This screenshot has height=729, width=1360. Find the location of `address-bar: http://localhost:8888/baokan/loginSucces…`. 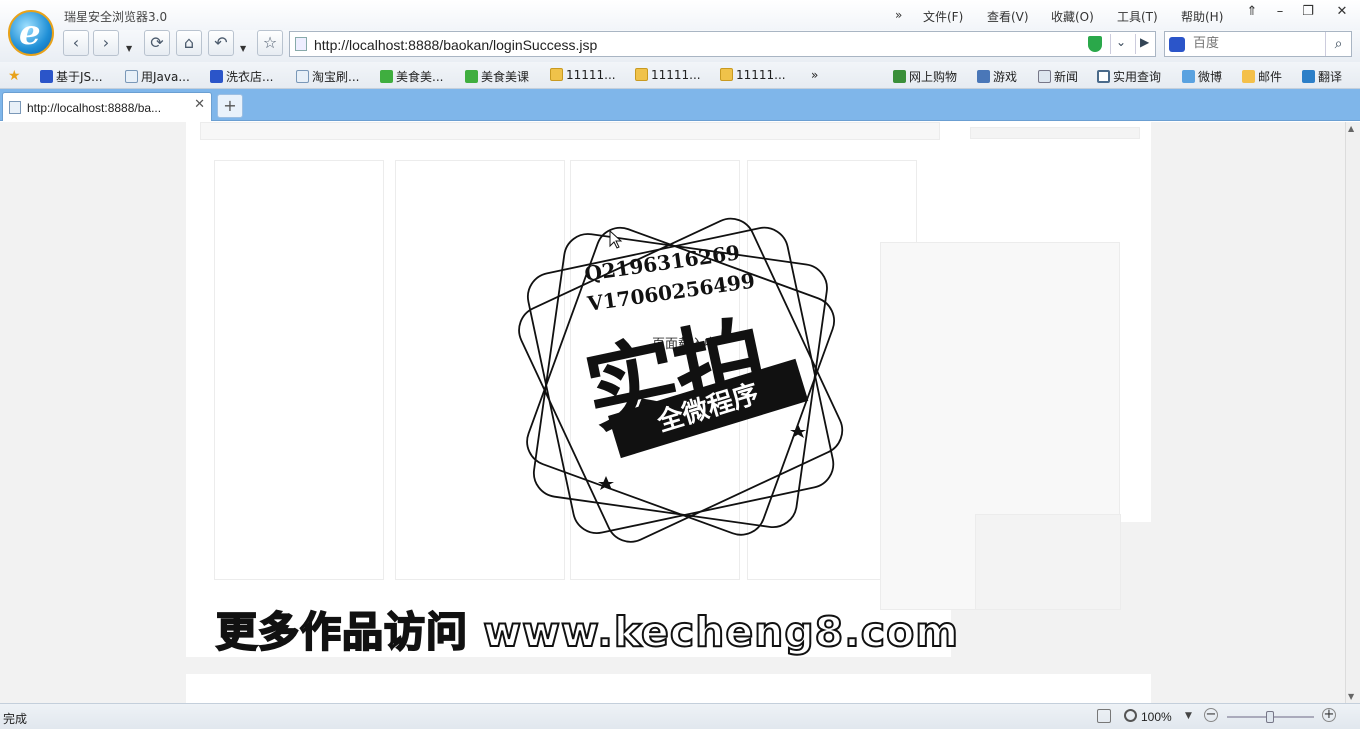

address-bar: http://localhost:8888/baokan/loginSucces… is located at coordinates (722, 44).